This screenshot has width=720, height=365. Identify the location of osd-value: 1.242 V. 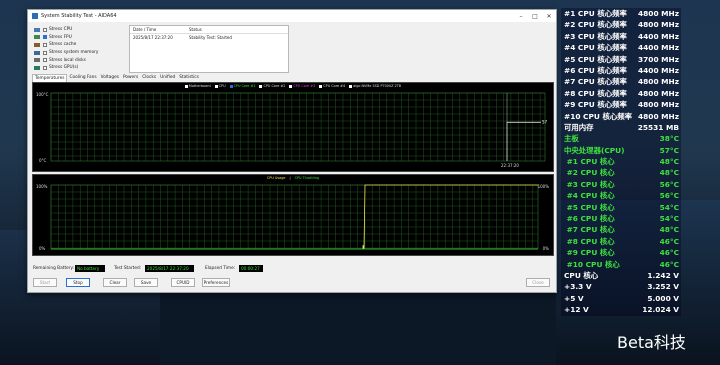
(663, 275).